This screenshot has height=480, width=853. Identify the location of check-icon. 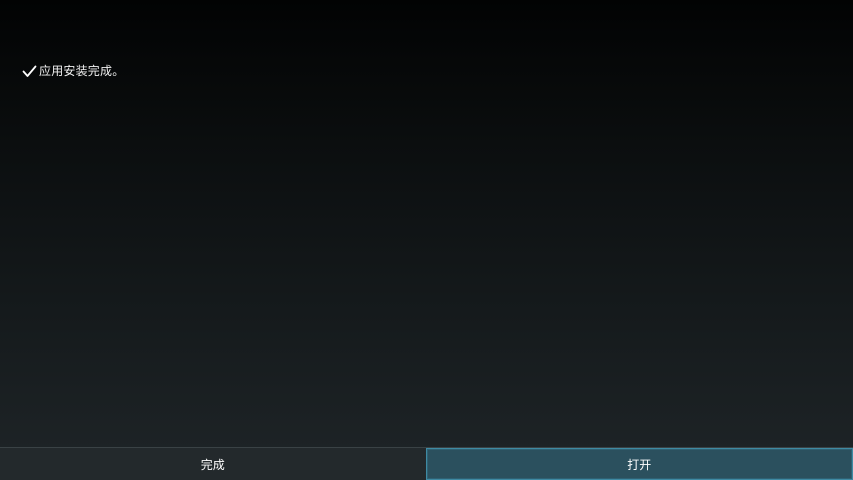
(29, 71).